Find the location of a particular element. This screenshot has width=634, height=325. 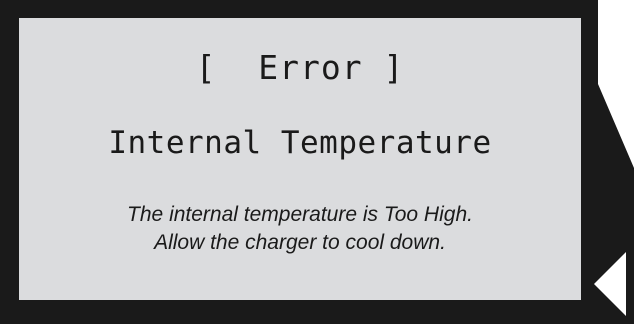

error-message-line-1: The internal temperature is Too High. is located at coordinates (300, 214).